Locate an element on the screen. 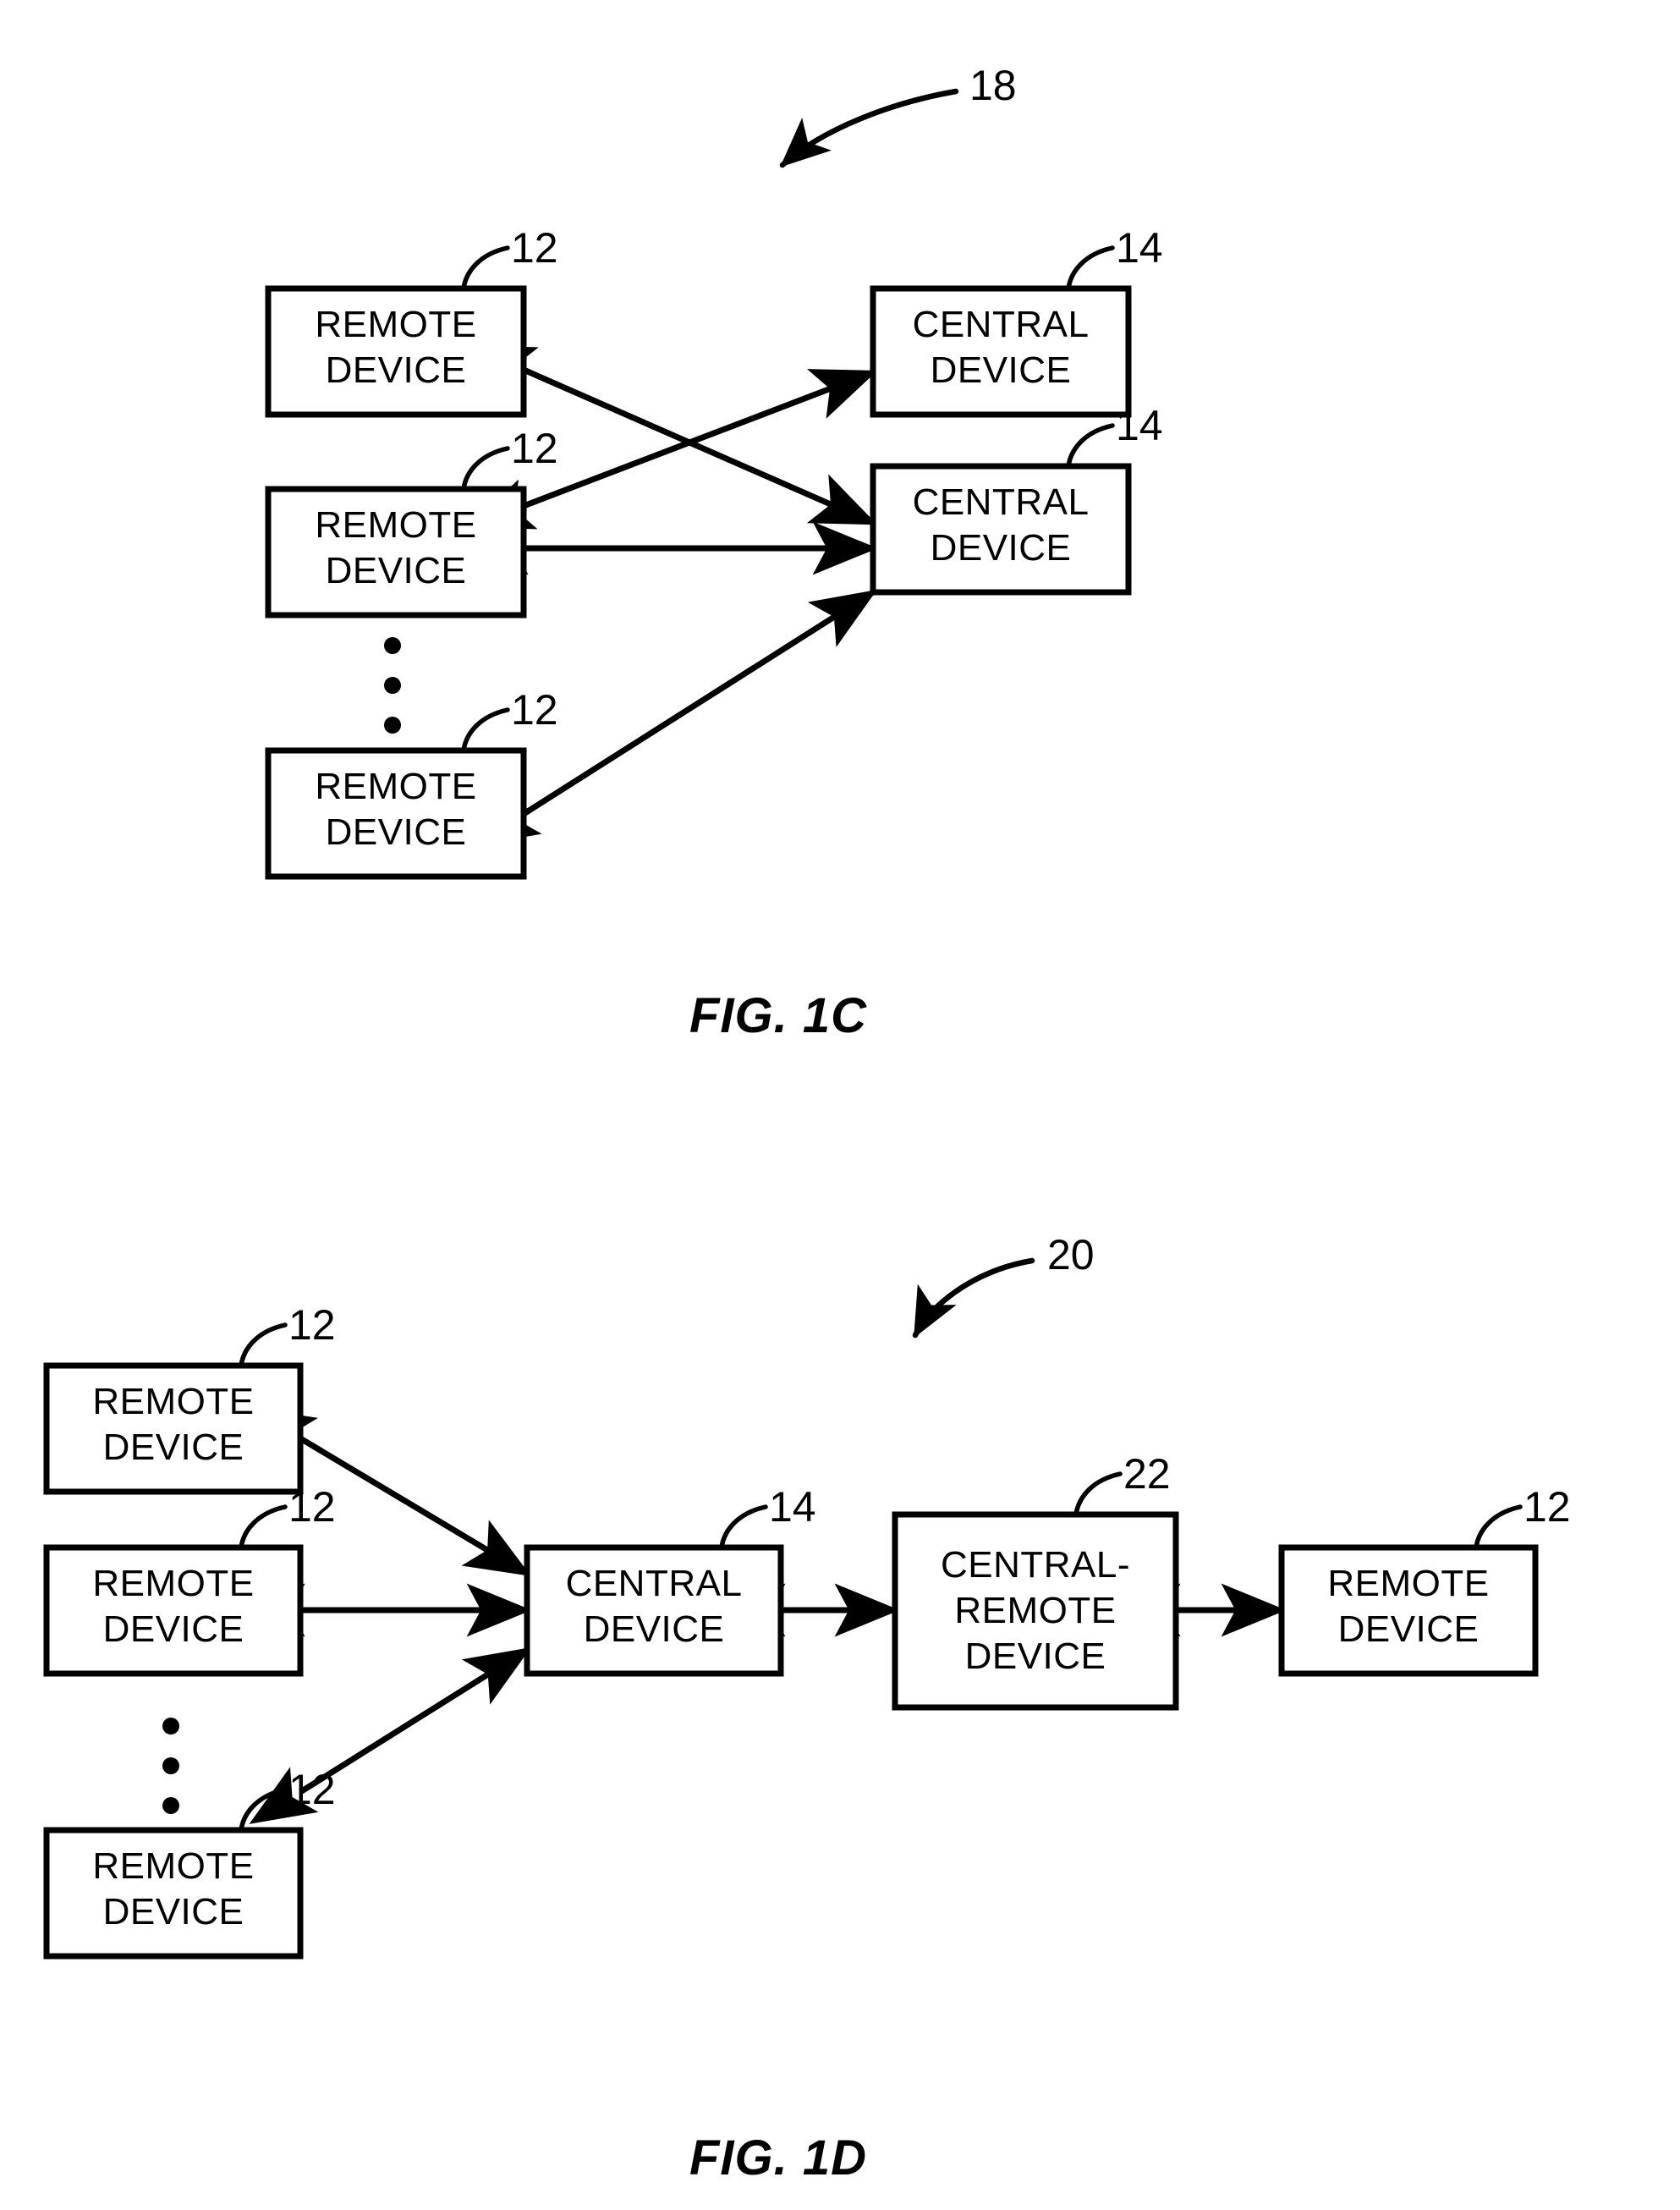  label-remote-device-2-line2: DEVICE is located at coordinates (396, 570).